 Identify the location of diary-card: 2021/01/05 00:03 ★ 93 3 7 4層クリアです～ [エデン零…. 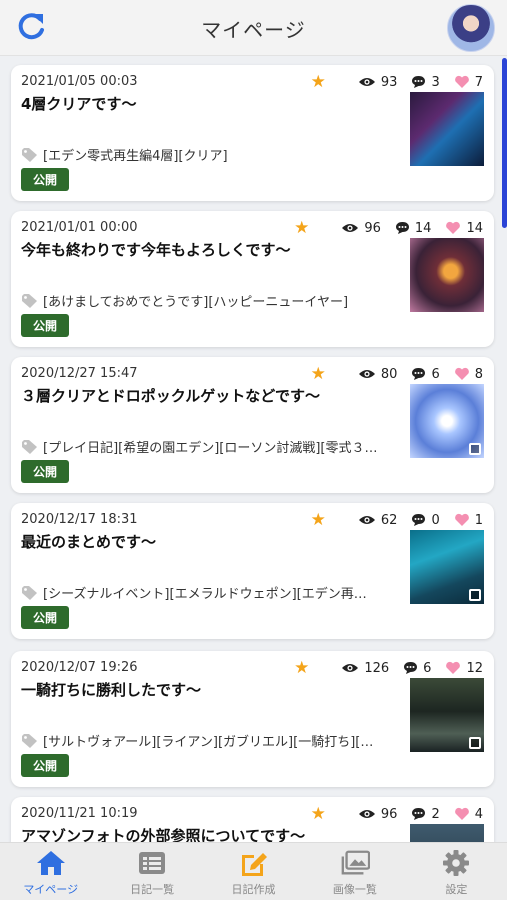
(252, 133).